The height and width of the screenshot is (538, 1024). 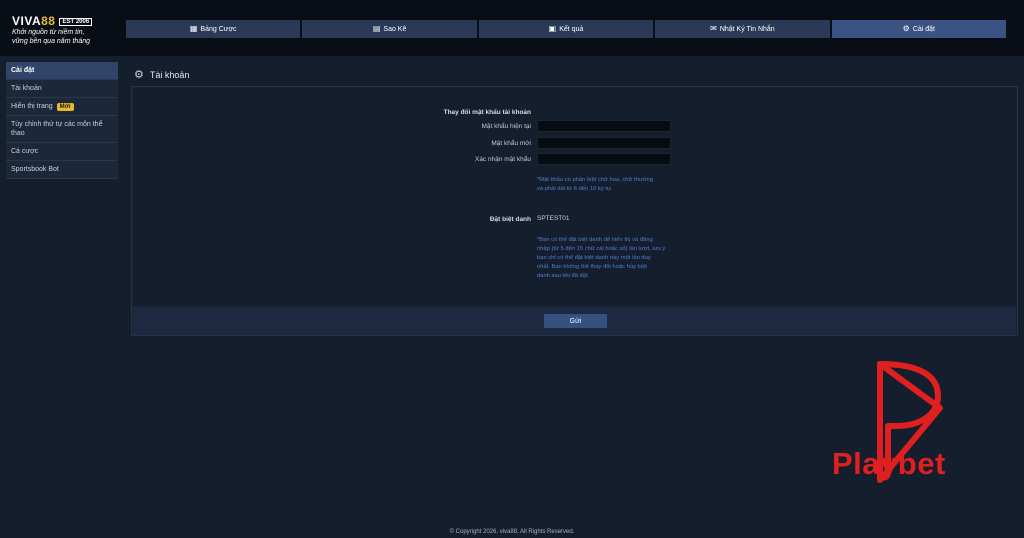 I want to click on sidebar-item-label: Sportsbook Bot, so click(x=35, y=169).